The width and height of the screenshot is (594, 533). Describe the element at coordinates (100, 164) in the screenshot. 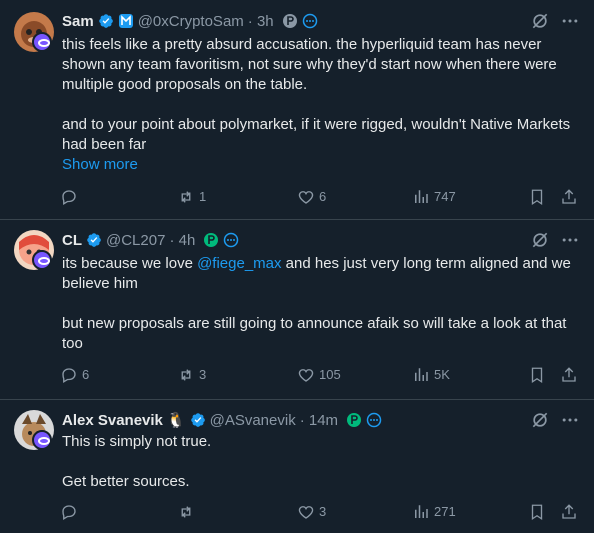

I see `show-more-link: Show more` at that location.